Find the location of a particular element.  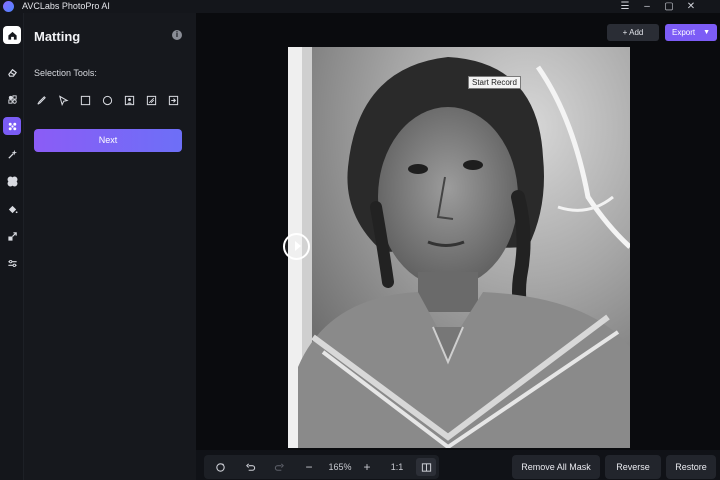

app-logo-icon is located at coordinates (8, 6).